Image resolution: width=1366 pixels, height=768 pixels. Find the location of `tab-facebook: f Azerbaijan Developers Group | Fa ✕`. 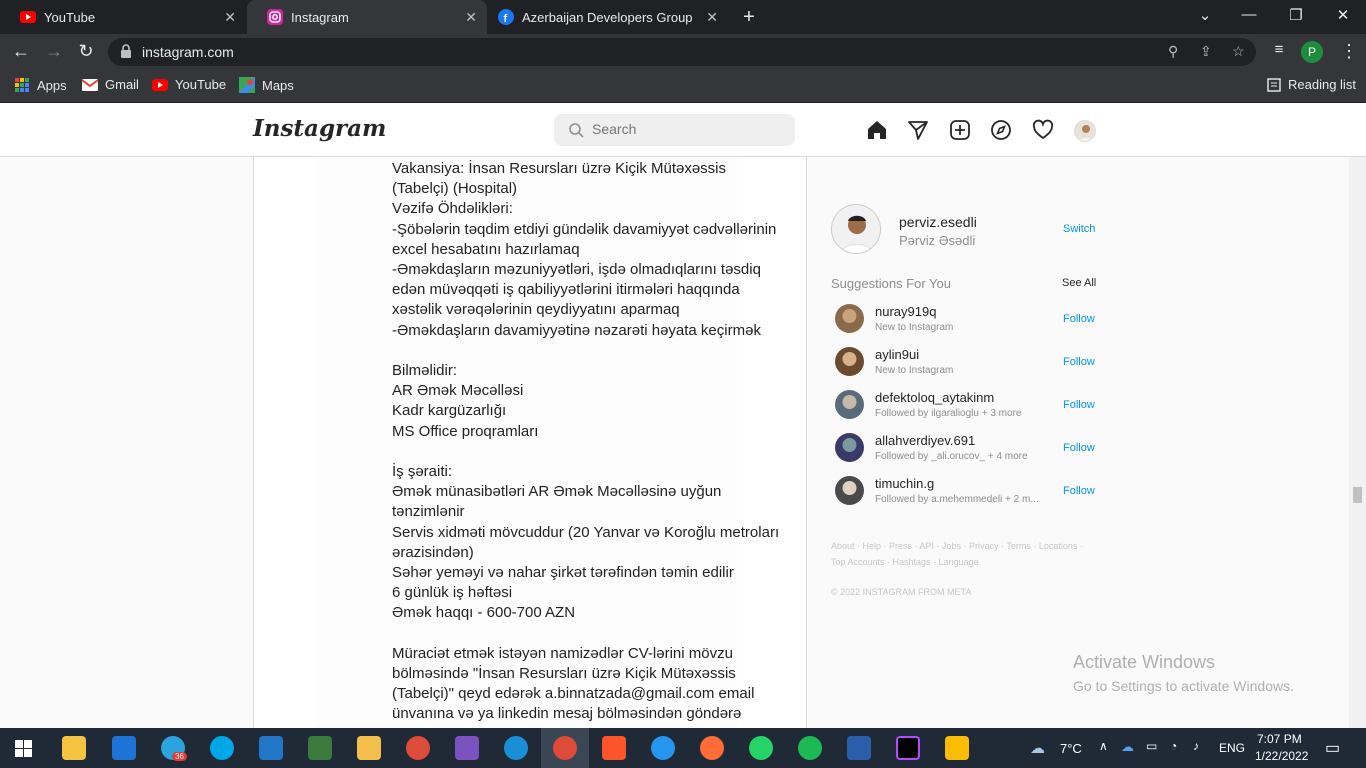

tab-facebook: f Azerbaijan Developers Group | Fa ✕ is located at coordinates (608, 17).